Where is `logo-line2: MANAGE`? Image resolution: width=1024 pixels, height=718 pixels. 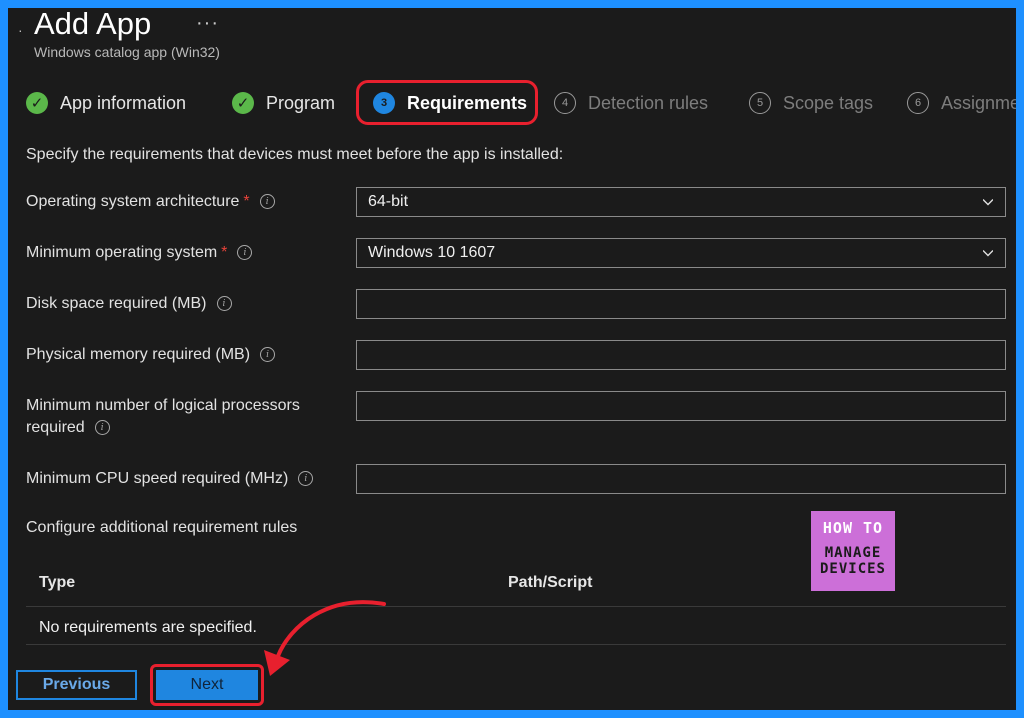
logo-line2: MANAGE is located at coordinates (853, 553).